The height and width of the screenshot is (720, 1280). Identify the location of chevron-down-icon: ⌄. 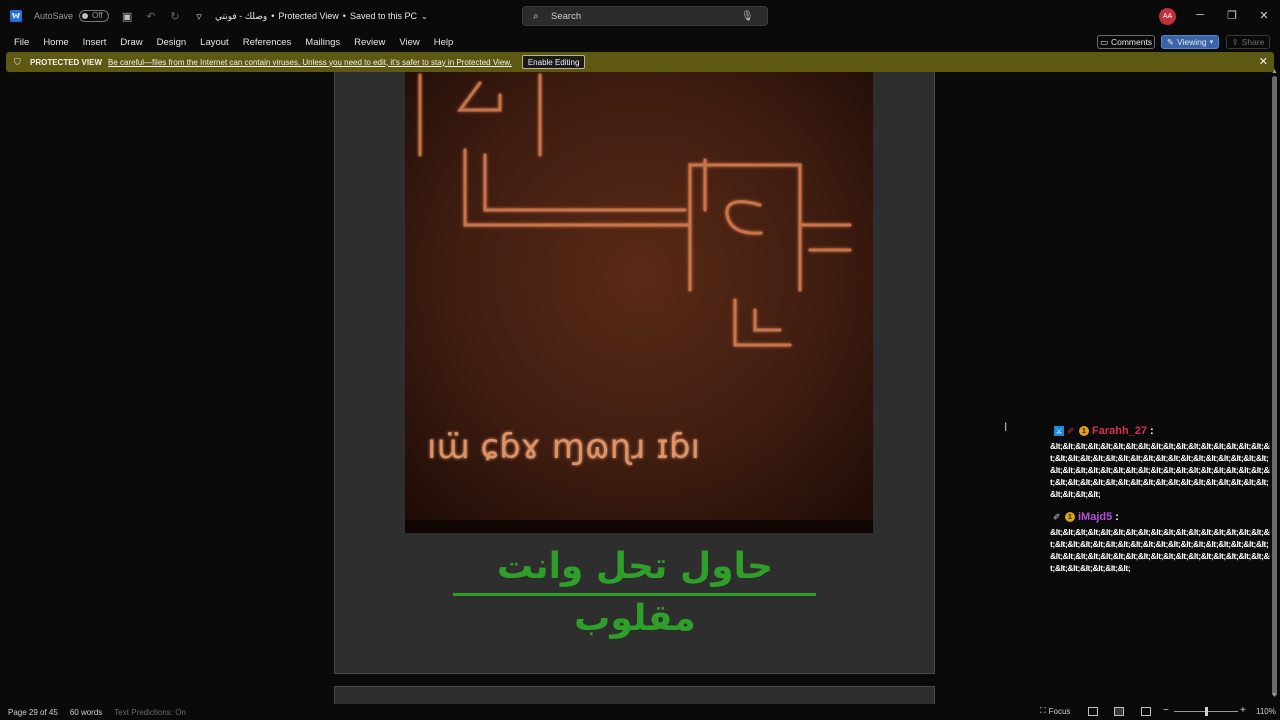
(424, 16).